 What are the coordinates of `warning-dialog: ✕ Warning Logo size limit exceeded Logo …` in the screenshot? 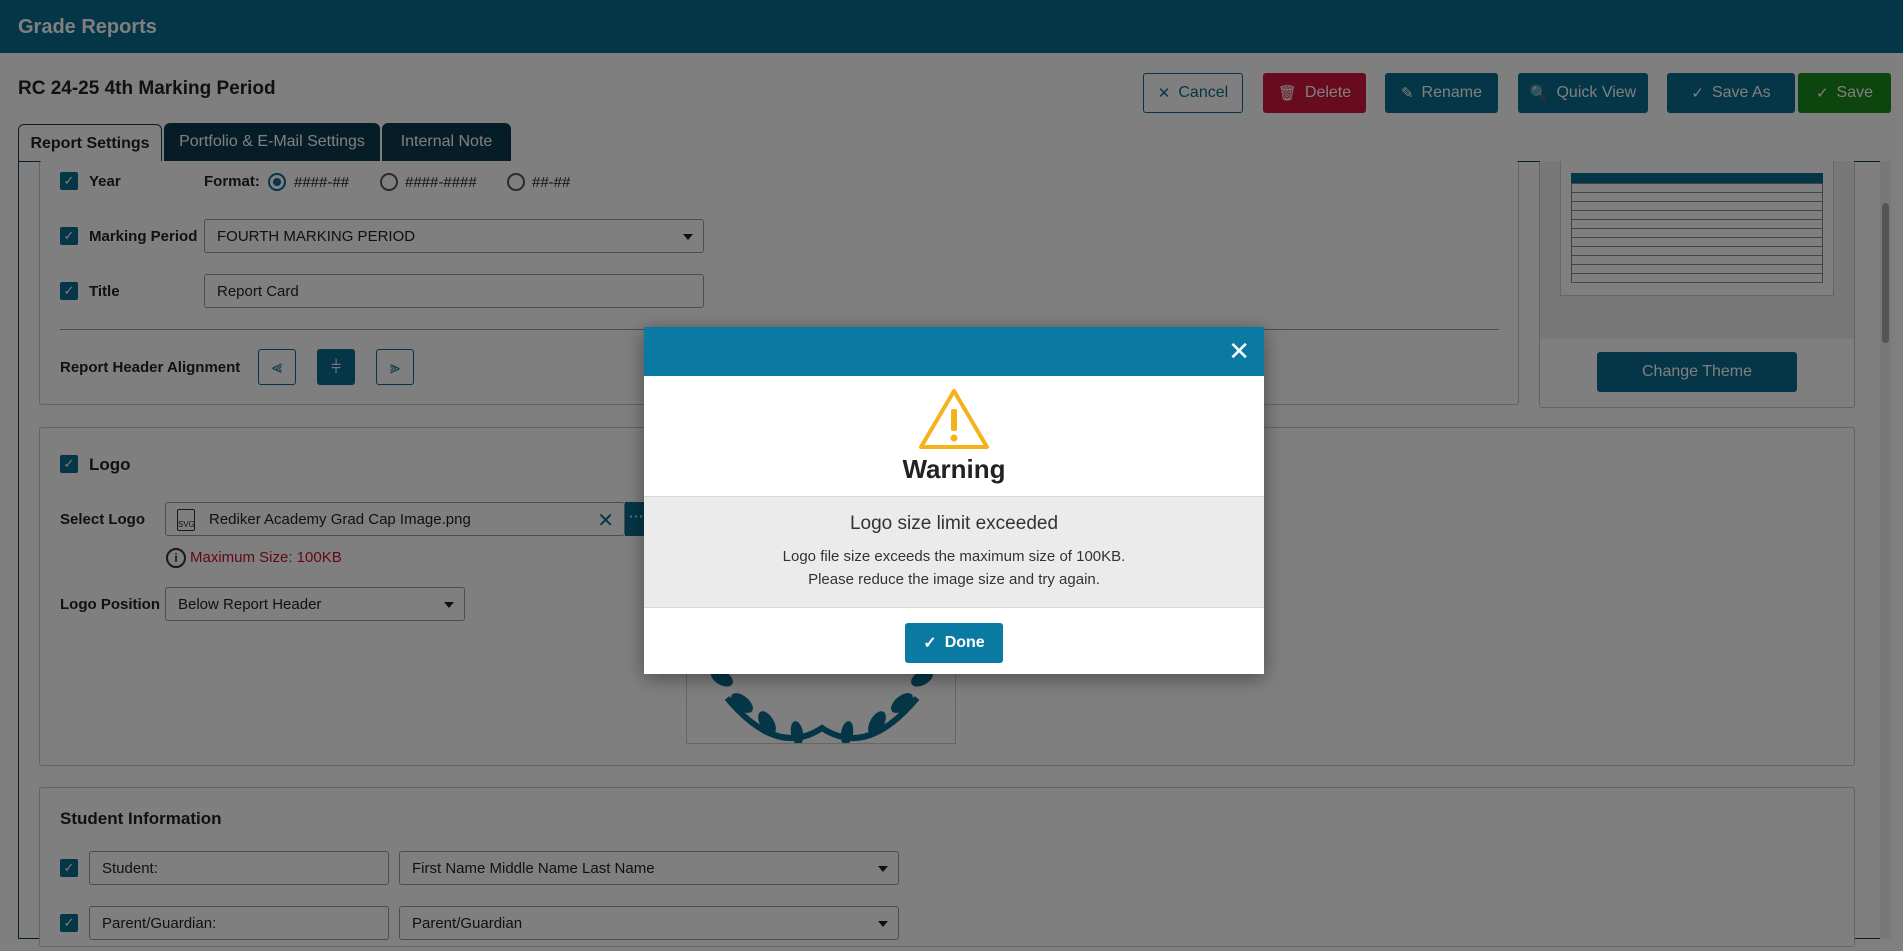 It's located at (954, 500).